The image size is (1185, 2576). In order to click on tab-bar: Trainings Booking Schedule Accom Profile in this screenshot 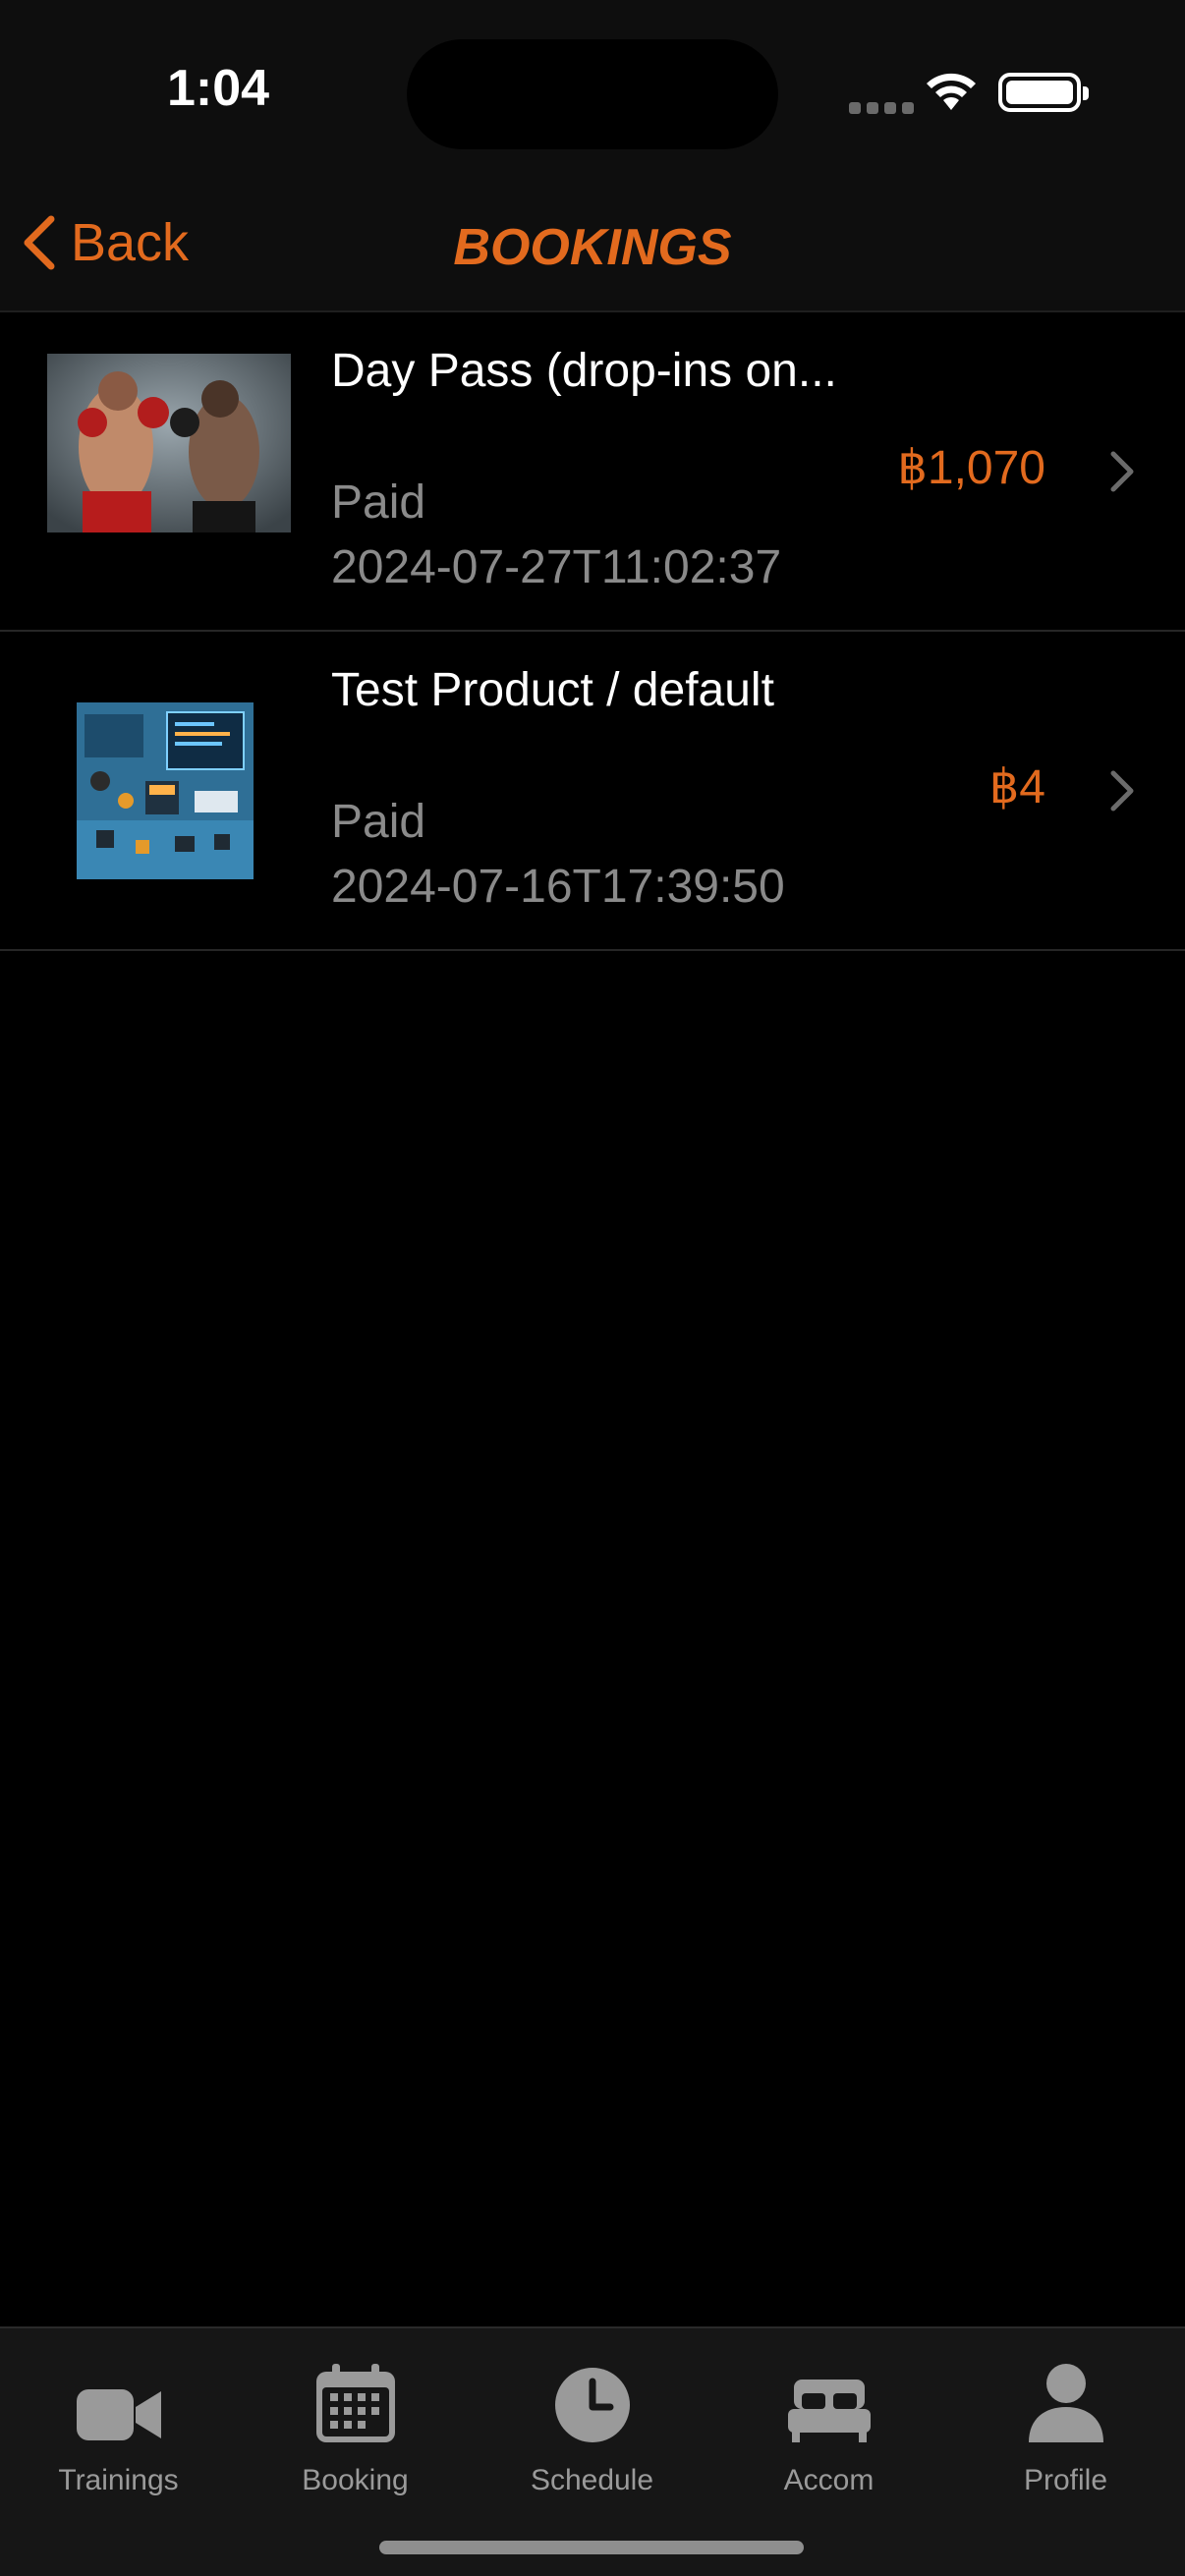, I will do `click(592, 2451)`.